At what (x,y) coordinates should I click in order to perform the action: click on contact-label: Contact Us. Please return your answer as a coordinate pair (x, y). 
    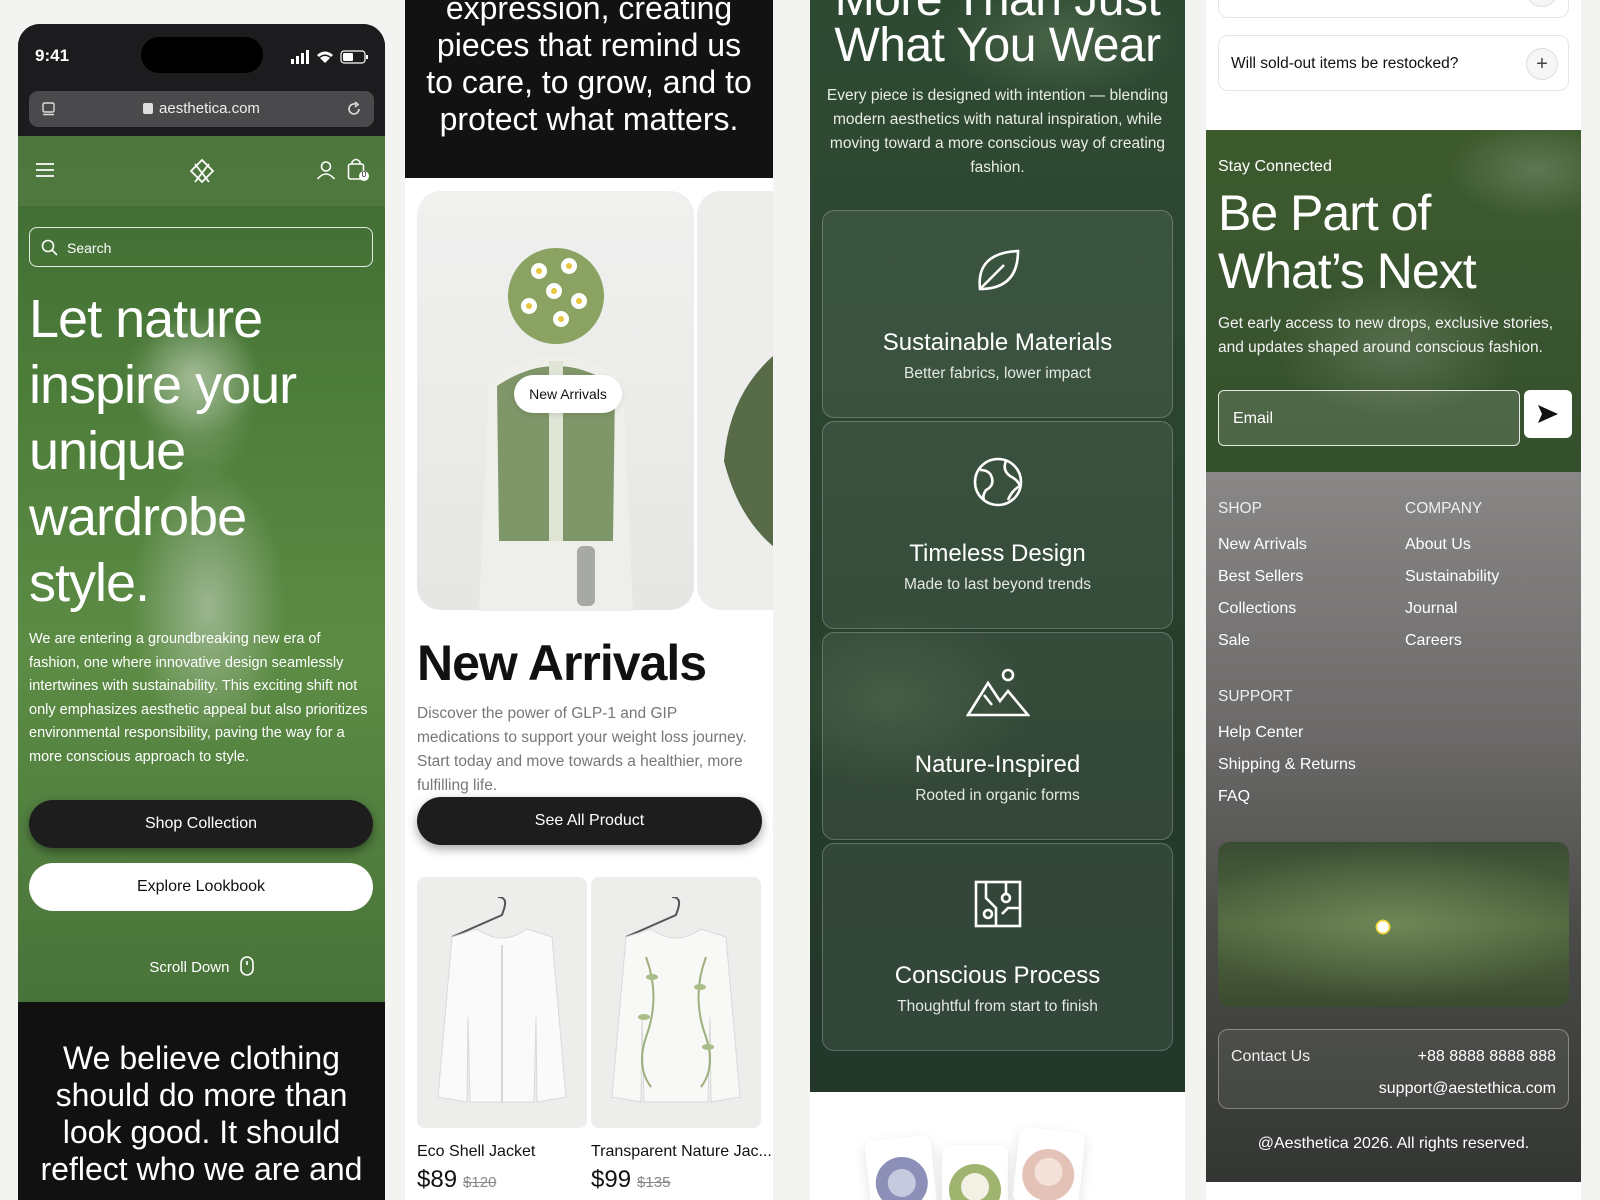
    Looking at the image, I should click on (1271, 1056).